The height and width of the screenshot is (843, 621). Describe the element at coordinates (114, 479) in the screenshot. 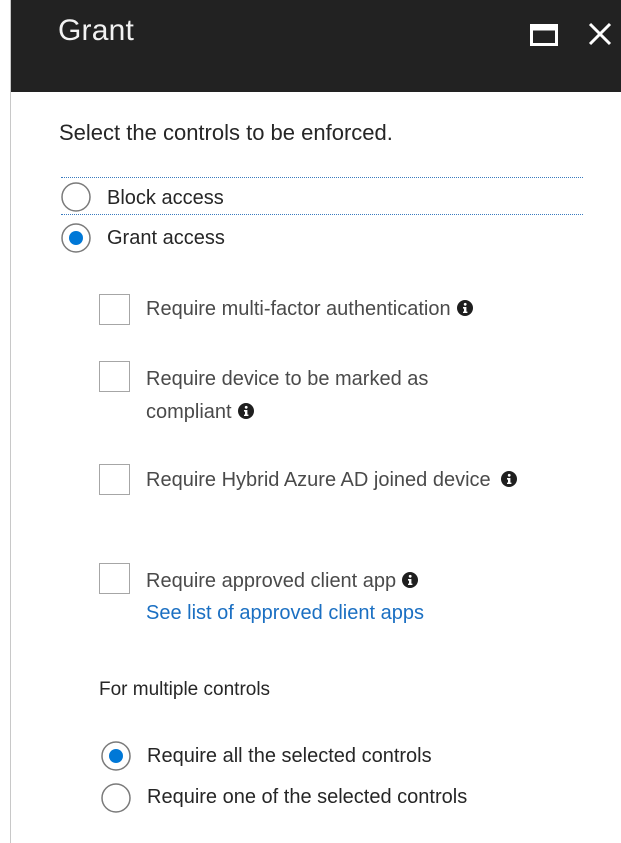

I see `hybrid-device-checkbox` at that location.